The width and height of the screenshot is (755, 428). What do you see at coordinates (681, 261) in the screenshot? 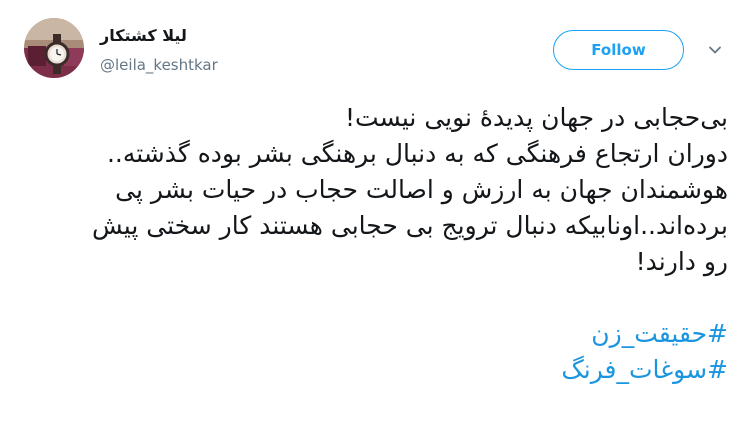
I see `tweet-line: رو دارند!` at bounding box center [681, 261].